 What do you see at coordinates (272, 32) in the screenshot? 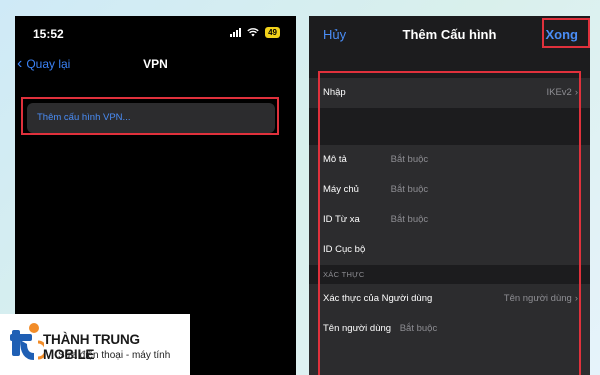
I see `battery-icon: 49` at bounding box center [272, 32].